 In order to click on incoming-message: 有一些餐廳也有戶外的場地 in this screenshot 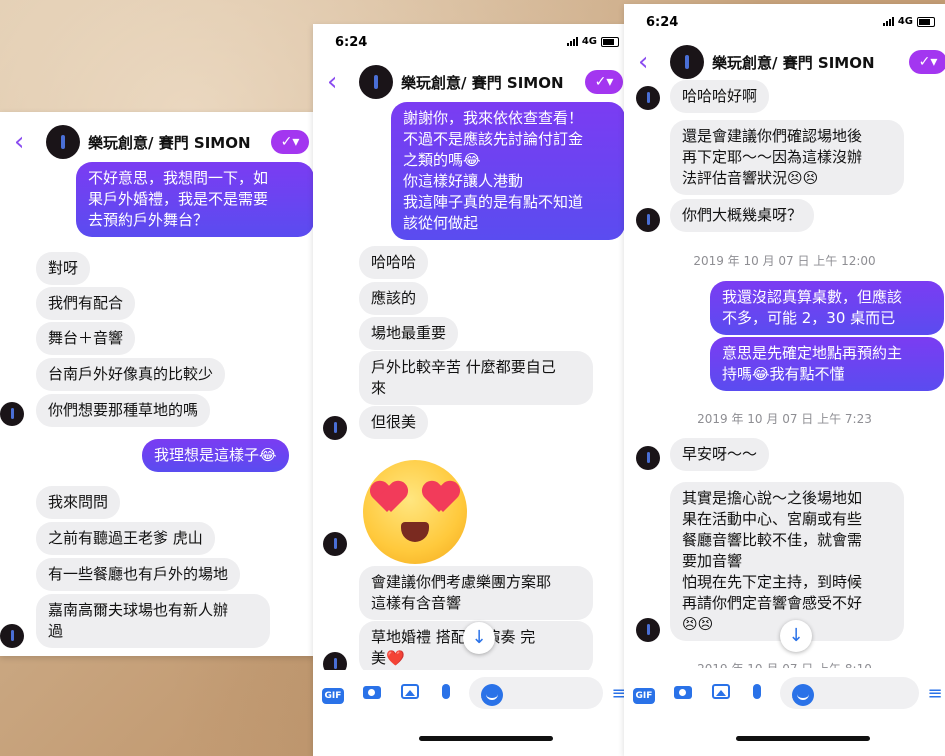, I will do `click(138, 574)`.